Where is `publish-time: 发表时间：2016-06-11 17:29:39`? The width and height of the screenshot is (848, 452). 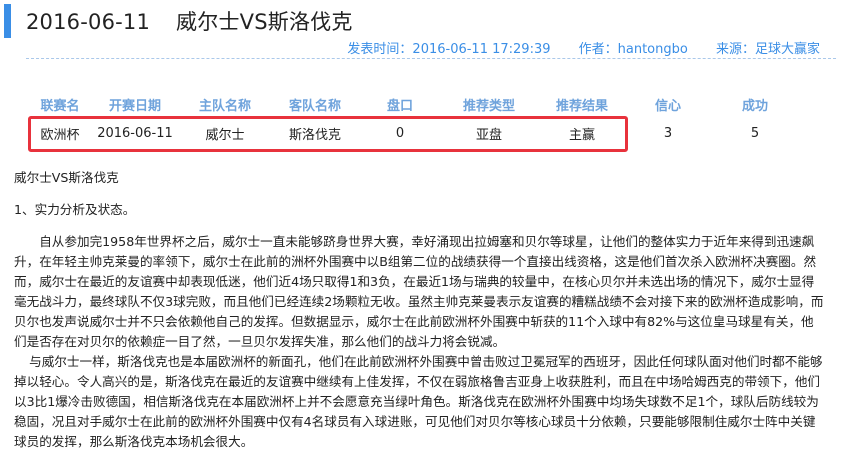
publish-time: 发表时间：2016-06-11 17:29:39 is located at coordinates (449, 49).